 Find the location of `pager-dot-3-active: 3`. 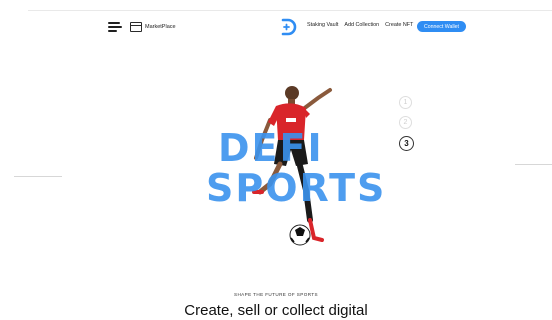

pager-dot-3-active: 3 is located at coordinates (406, 143).